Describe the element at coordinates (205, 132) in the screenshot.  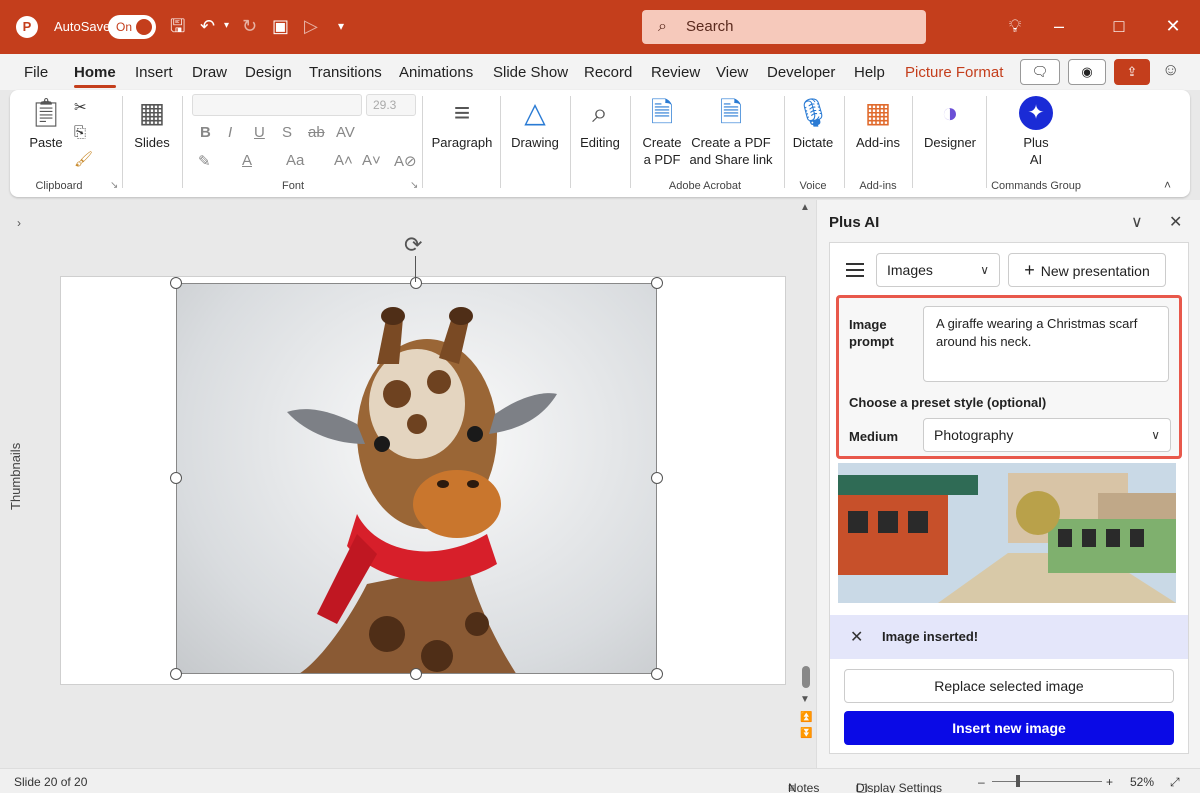
I see `bold-icon: B` at that location.